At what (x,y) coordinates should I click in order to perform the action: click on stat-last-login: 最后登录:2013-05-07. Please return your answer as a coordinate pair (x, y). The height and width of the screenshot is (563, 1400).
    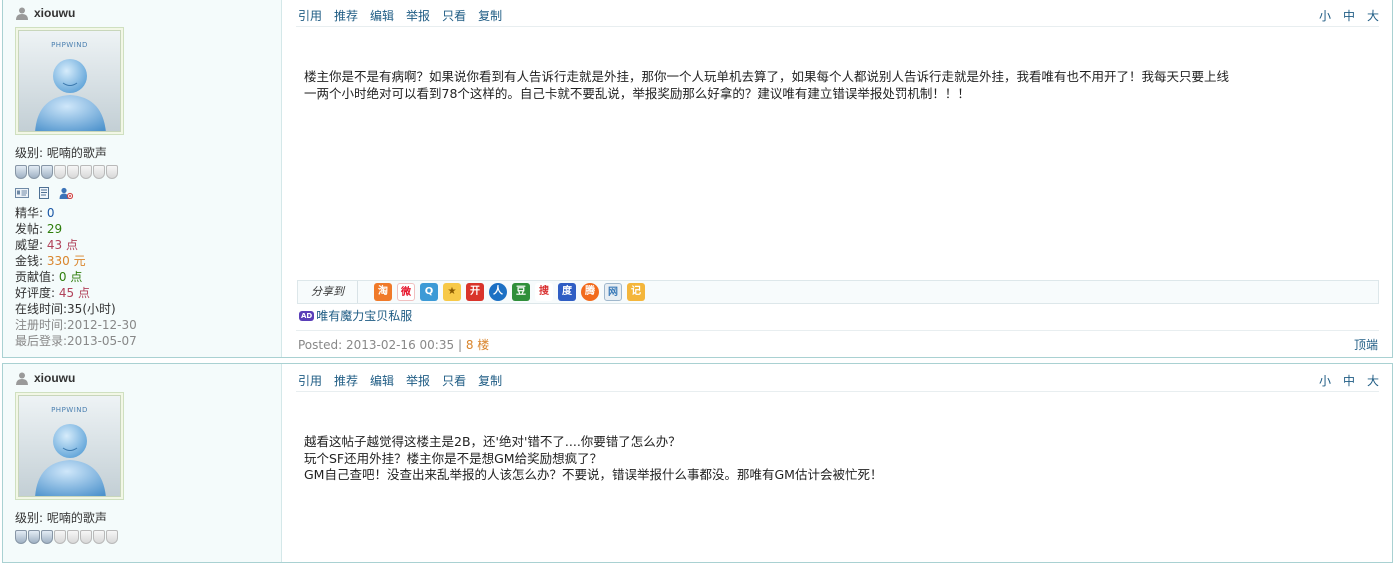
    Looking at the image, I should click on (76, 341).